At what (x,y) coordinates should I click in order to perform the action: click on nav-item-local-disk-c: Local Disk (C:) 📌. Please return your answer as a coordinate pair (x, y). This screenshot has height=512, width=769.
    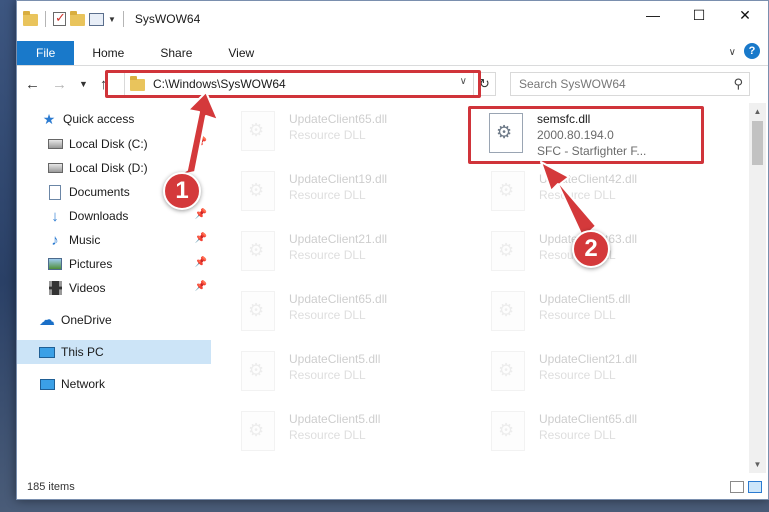
    Looking at the image, I should click on (114, 144).